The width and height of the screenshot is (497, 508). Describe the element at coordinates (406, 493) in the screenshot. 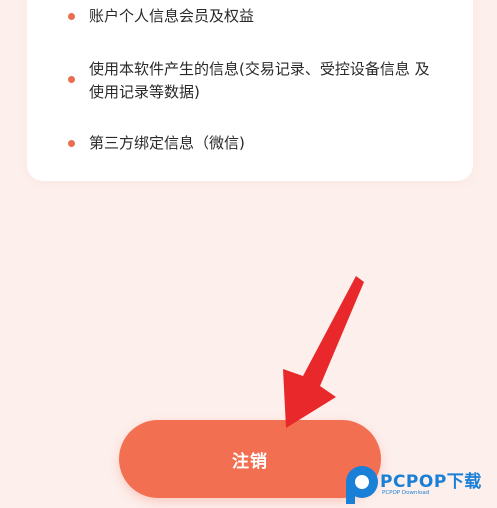

I see `watermark-subtitle: PCPOP Download` at that location.